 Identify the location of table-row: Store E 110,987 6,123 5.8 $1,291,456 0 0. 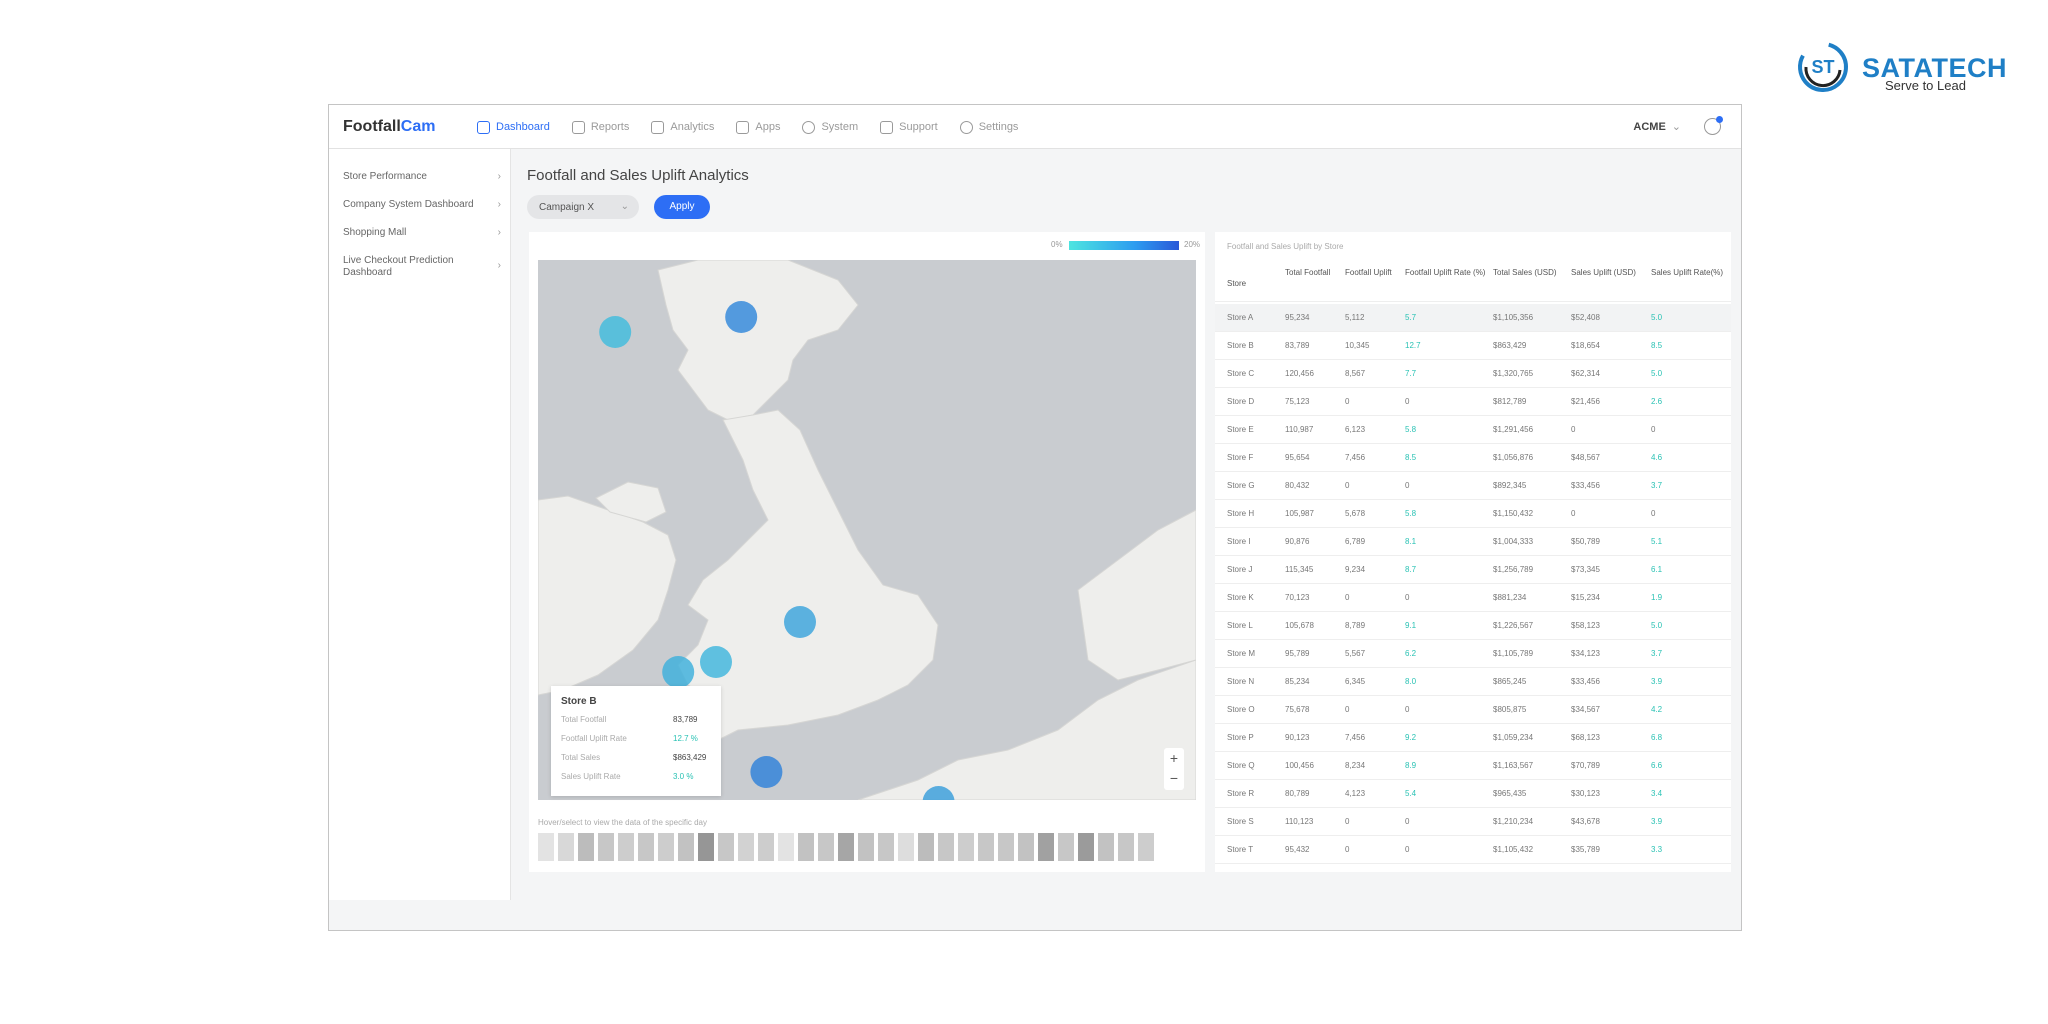
(1473, 430).